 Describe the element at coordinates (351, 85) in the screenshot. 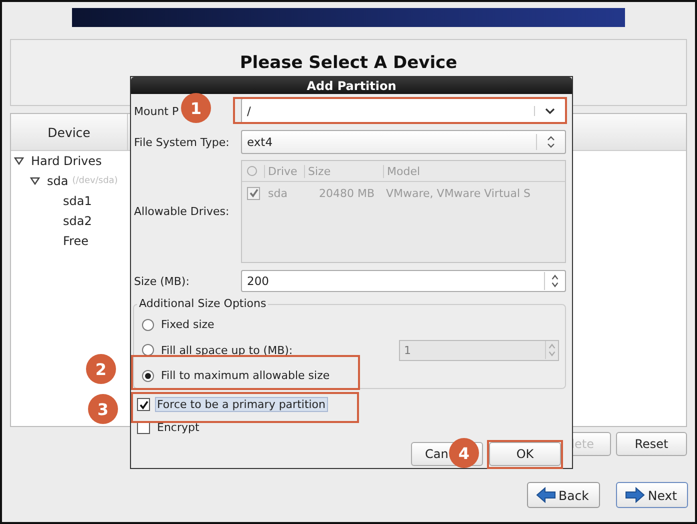

I see `dialog-title: Add Partition` at that location.